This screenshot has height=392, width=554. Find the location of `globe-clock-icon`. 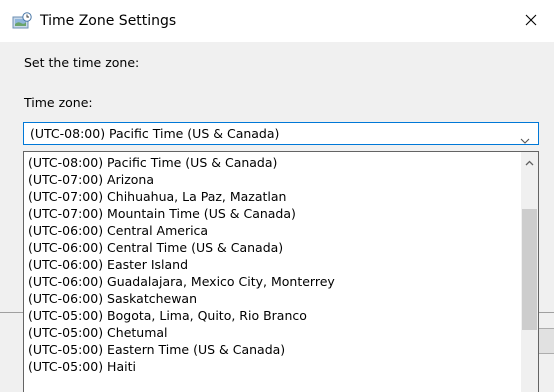

globe-clock-icon is located at coordinates (22, 21).